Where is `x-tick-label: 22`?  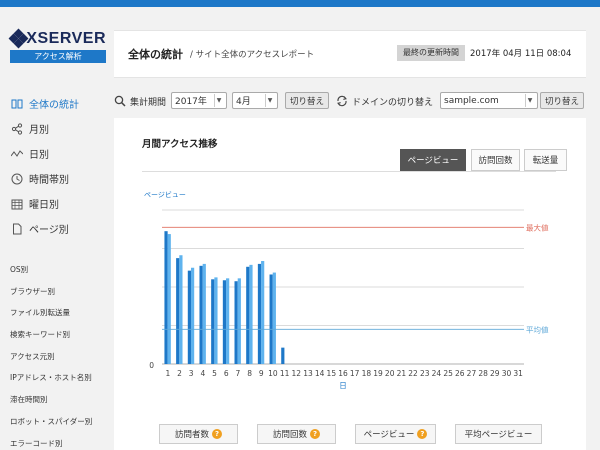
x-tick-label: 22 is located at coordinates (413, 373).